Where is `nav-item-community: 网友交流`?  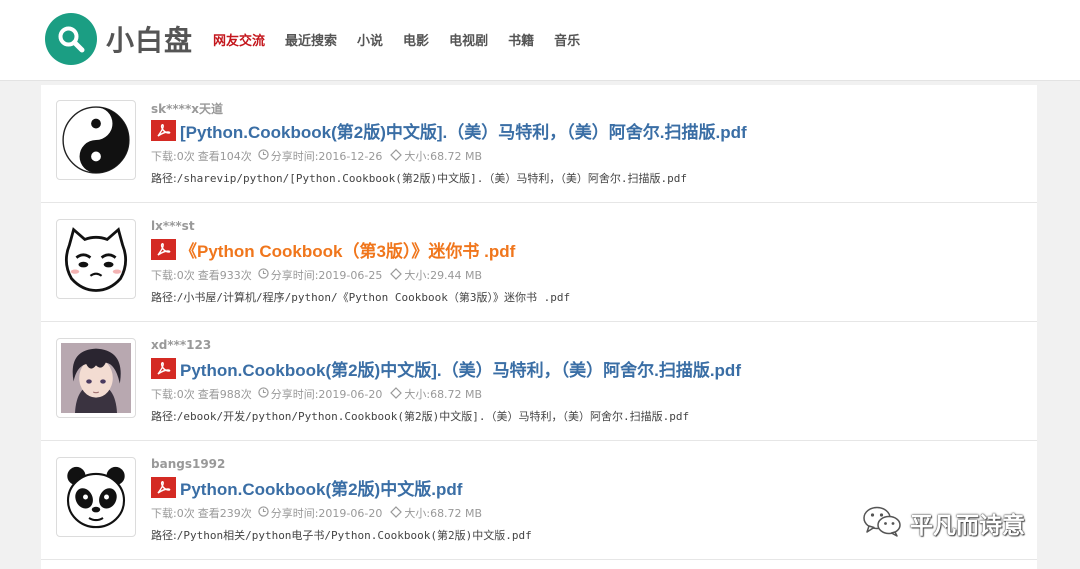
nav-item-community: 网友交流 is located at coordinates (239, 39).